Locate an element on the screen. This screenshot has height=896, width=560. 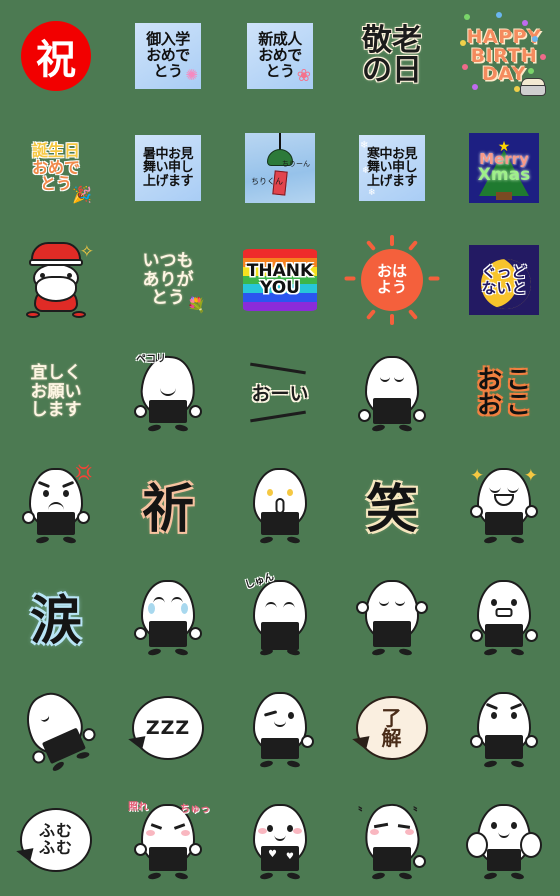
emoji-cell-ooi: おーい is located at coordinates (280, 392).